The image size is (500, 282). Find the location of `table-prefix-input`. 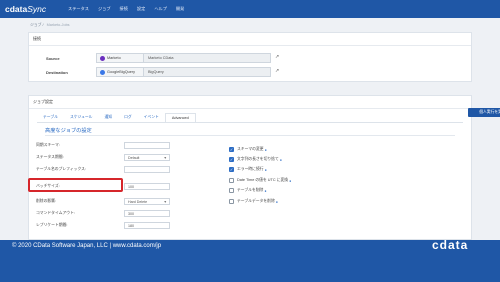

table-prefix-input is located at coordinates (147, 169).